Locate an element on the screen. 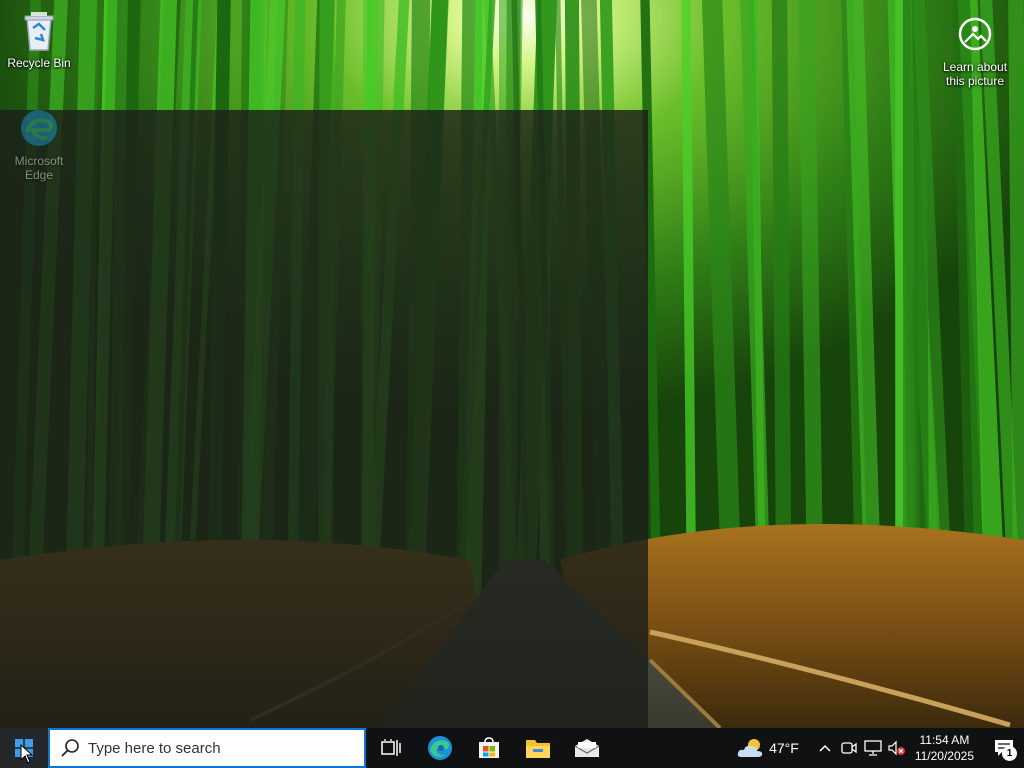 Image resolution: width=1024 pixels, height=768 pixels. camera-info-icon is located at coordinates (975, 34).